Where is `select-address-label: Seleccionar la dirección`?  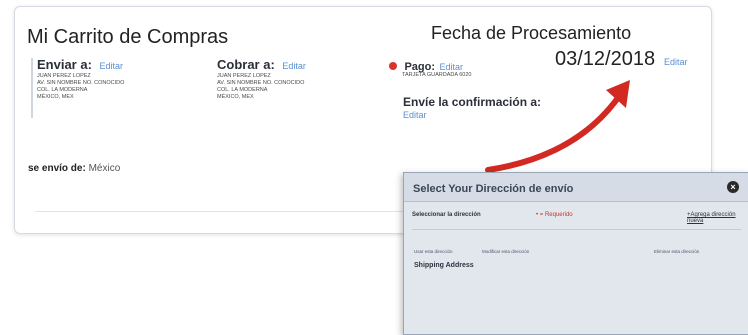
select-address-label: Seleccionar la dirección is located at coordinates (446, 215).